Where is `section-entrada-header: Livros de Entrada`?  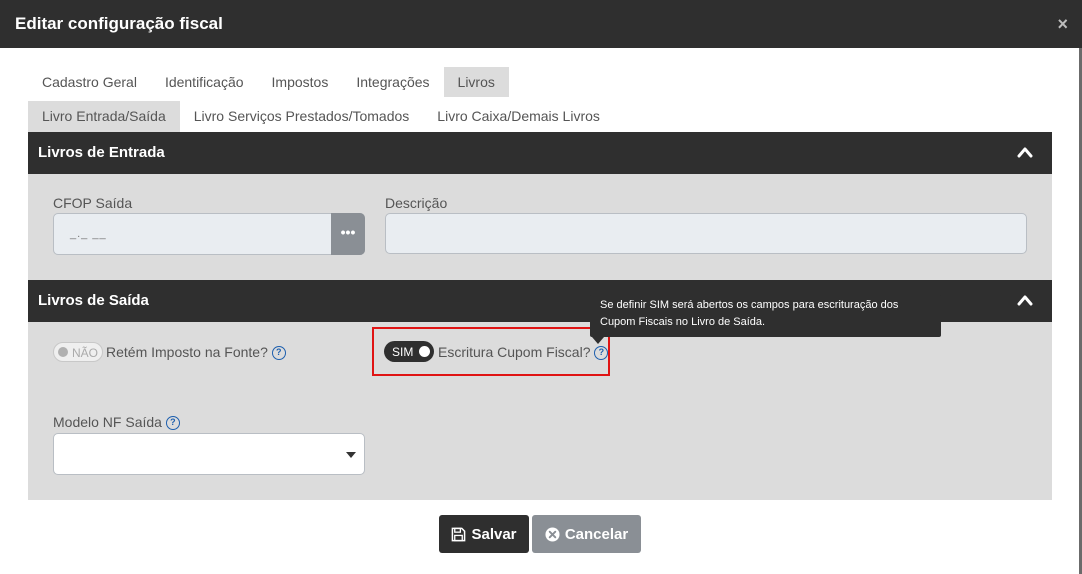 section-entrada-header: Livros de Entrada is located at coordinates (540, 153).